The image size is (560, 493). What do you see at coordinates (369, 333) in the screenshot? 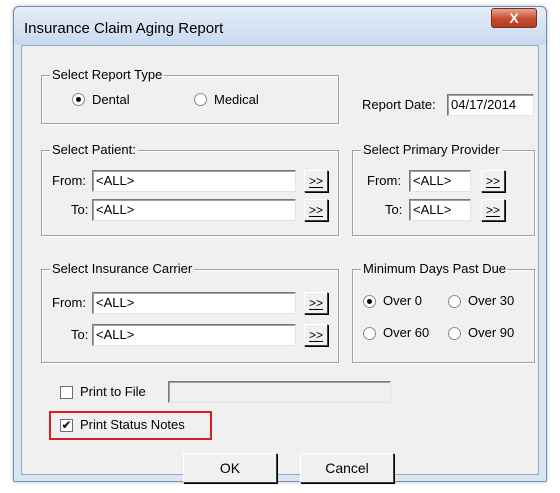
I see `over-60-radio` at bounding box center [369, 333].